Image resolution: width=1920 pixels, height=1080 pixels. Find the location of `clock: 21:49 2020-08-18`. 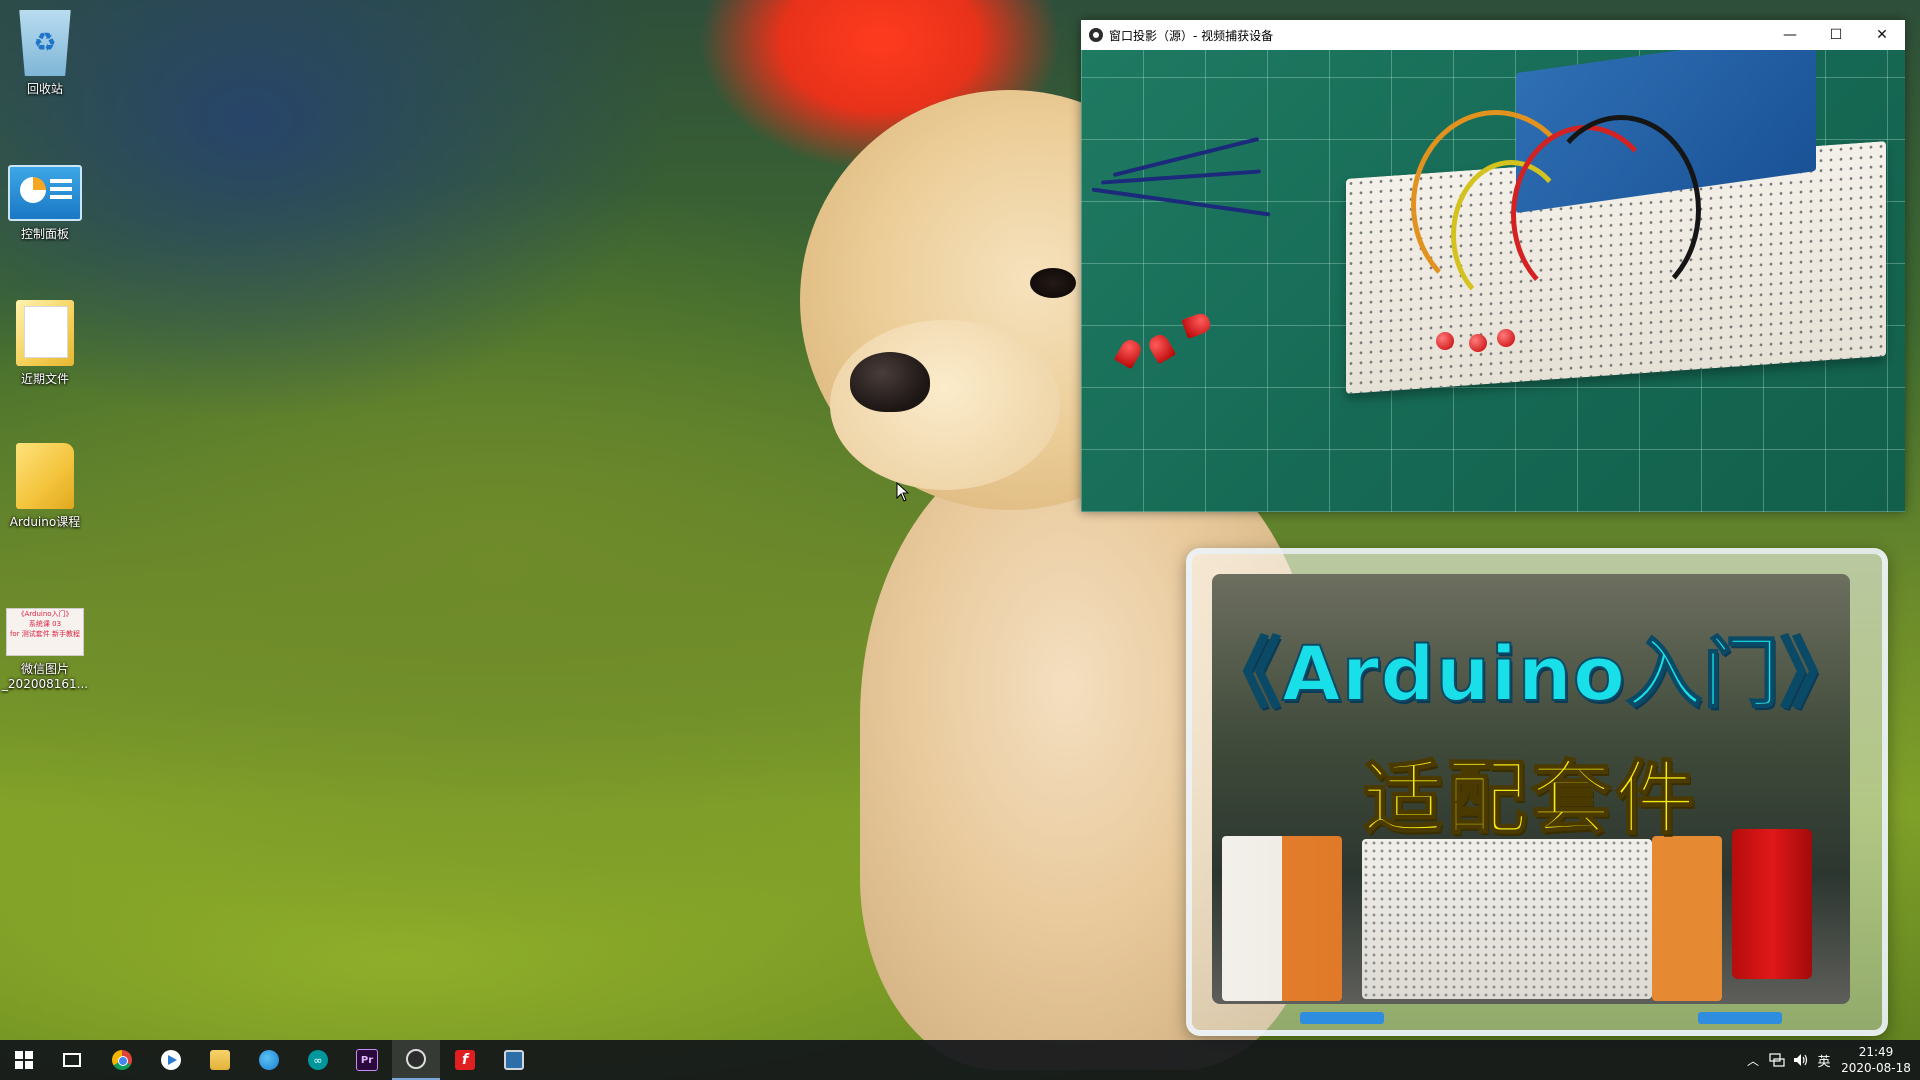

clock: 21:49 2020-08-18 is located at coordinates (1876, 1060).